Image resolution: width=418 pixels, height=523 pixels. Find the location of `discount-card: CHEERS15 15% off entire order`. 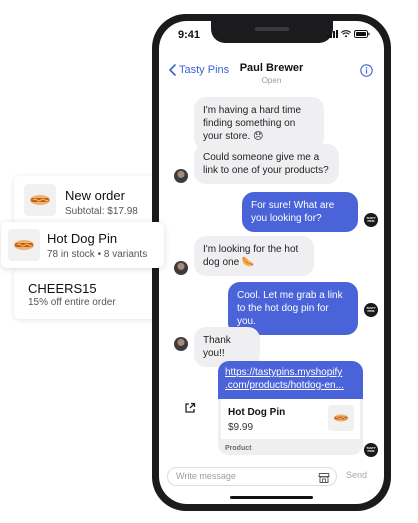

discount-card: CHEERS15 15% off entire order is located at coordinates (89, 293).